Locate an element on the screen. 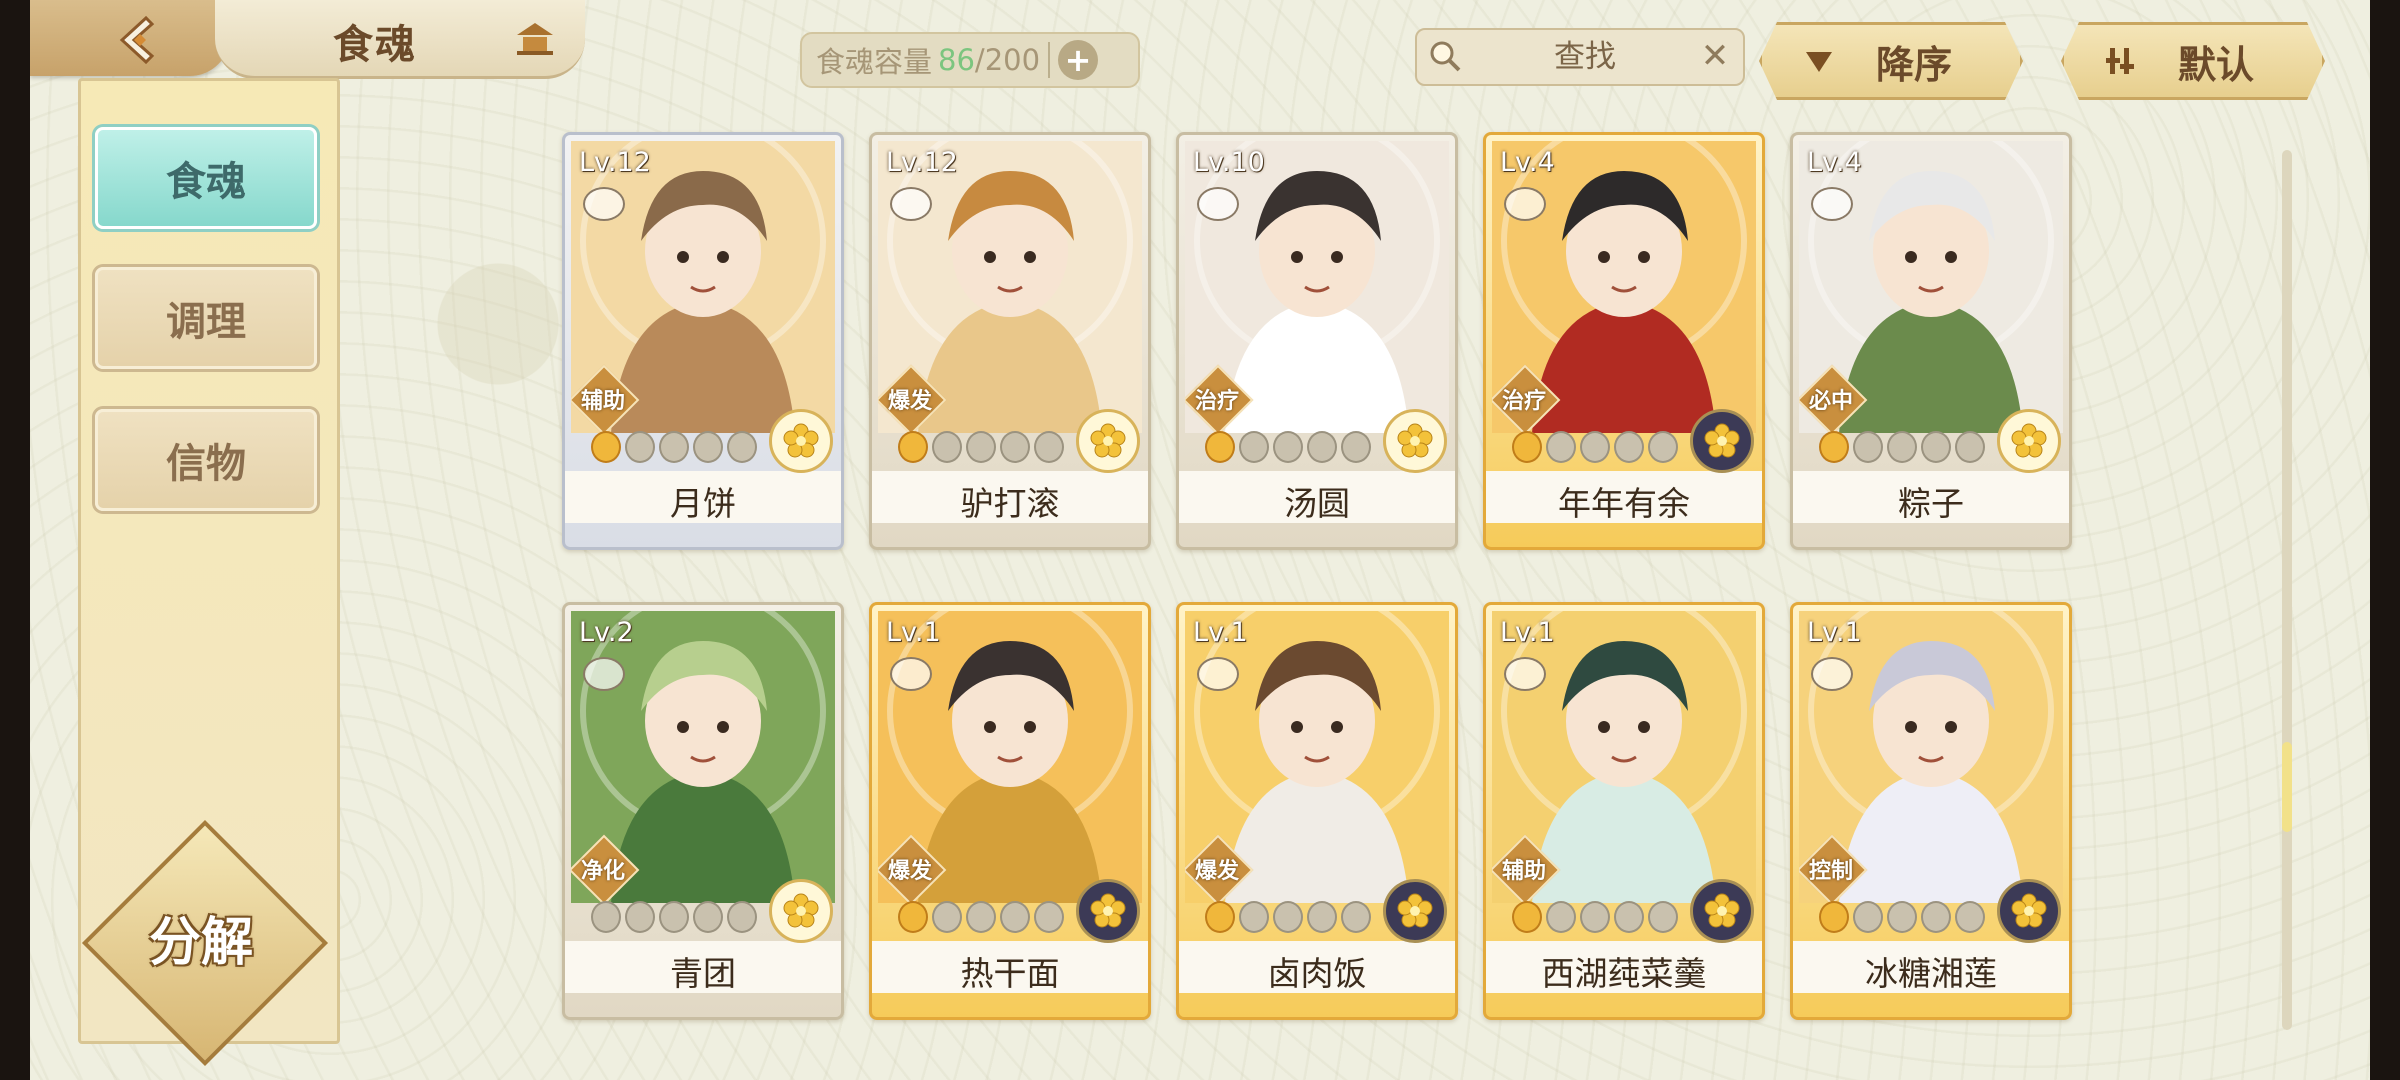  capacity-divider is located at coordinates (1049, 60).